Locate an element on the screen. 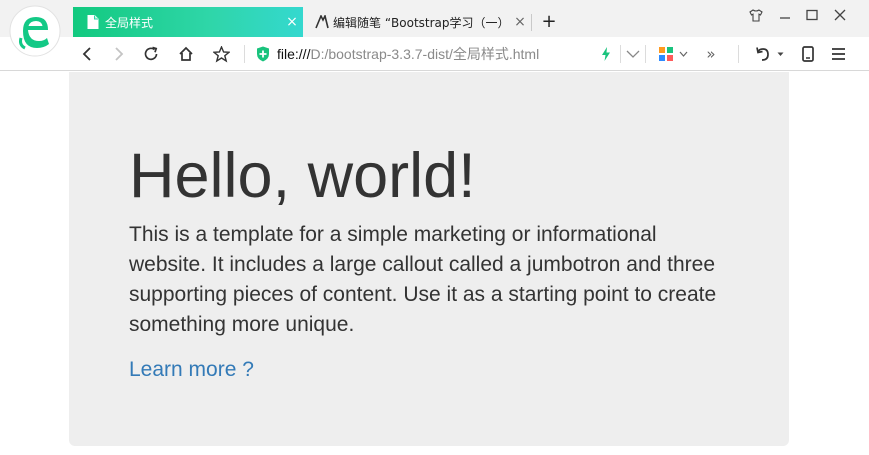 The width and height of the screenshot is (869, 455). tab-divider is located at coordinates (531, 22).